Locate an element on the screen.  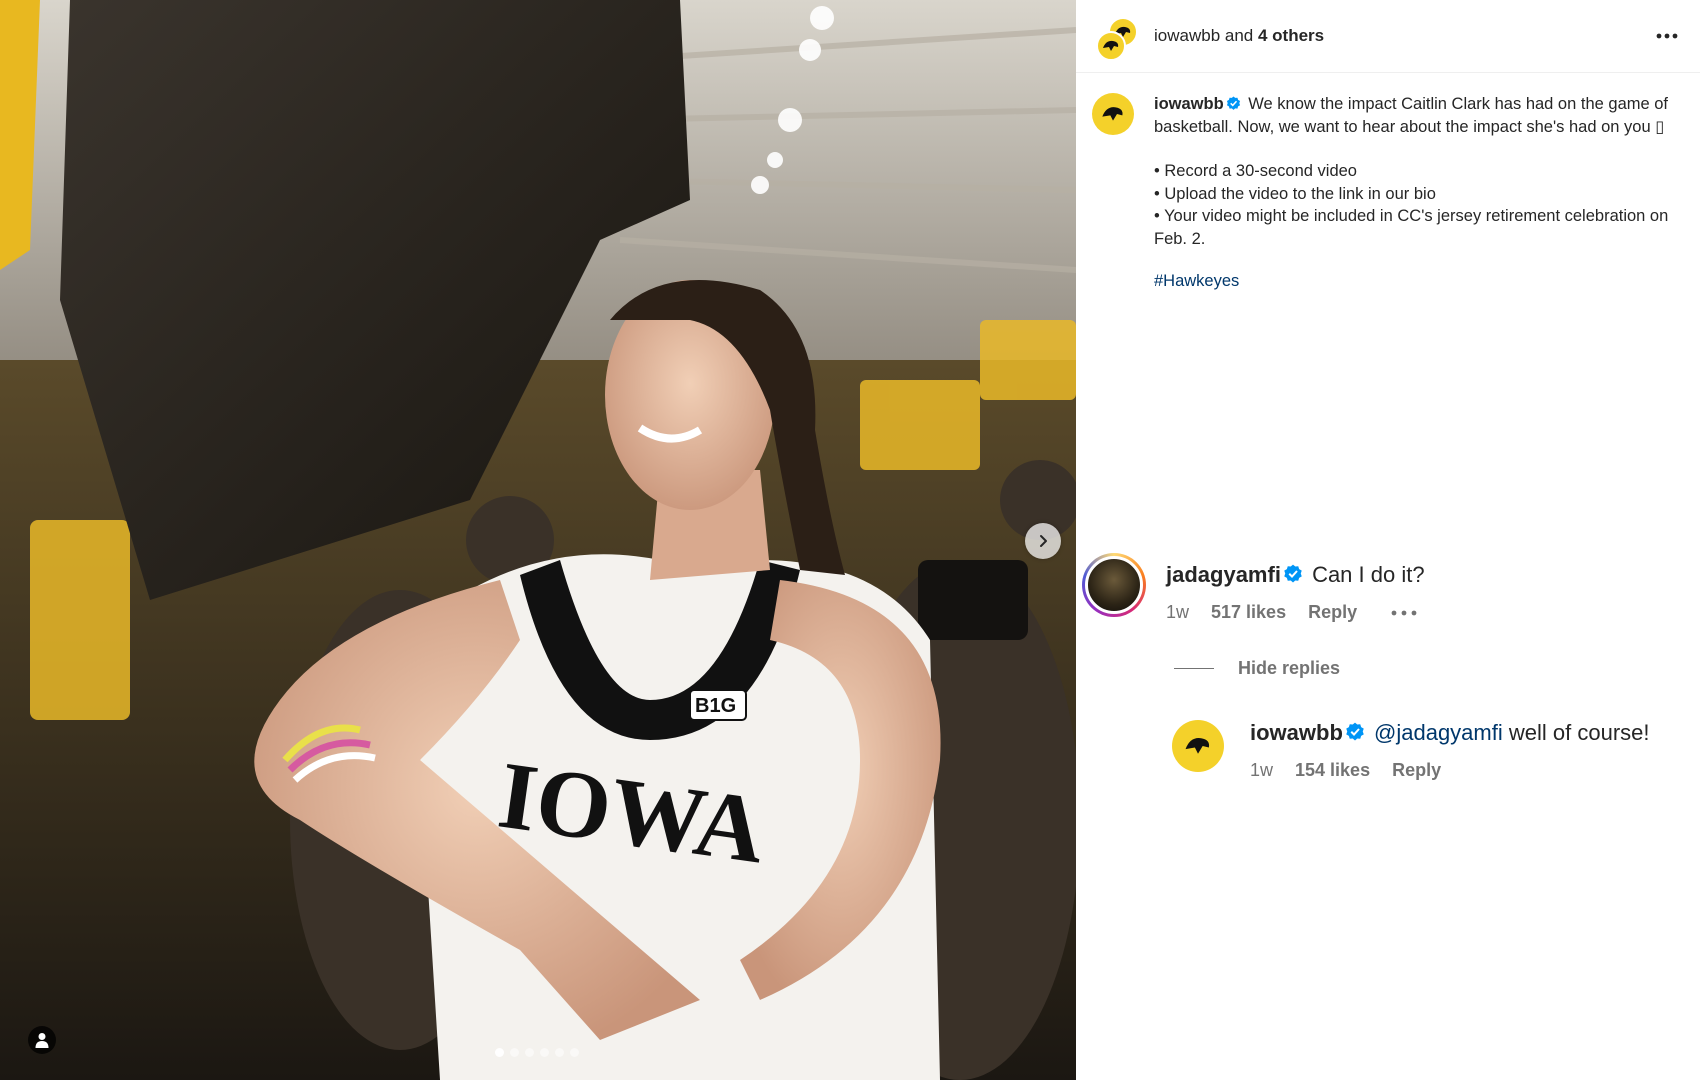
comment-more-button is located at coordinates (1404, 613).